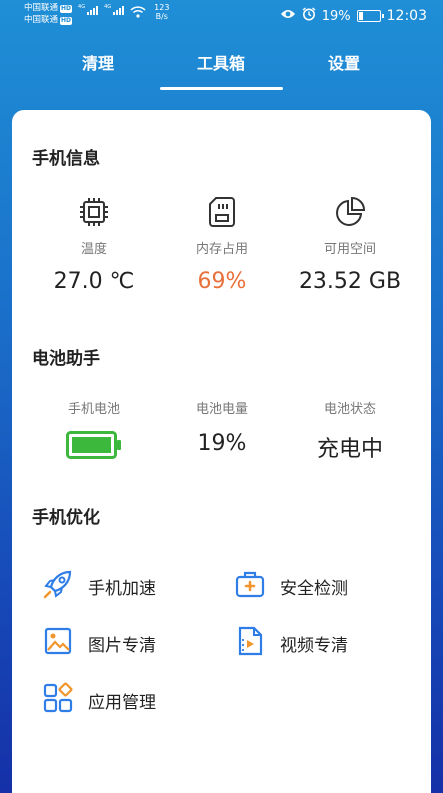 This screenshot has height=793, width=443. I want to click on temperature-label: 温度, so click(93, 249).